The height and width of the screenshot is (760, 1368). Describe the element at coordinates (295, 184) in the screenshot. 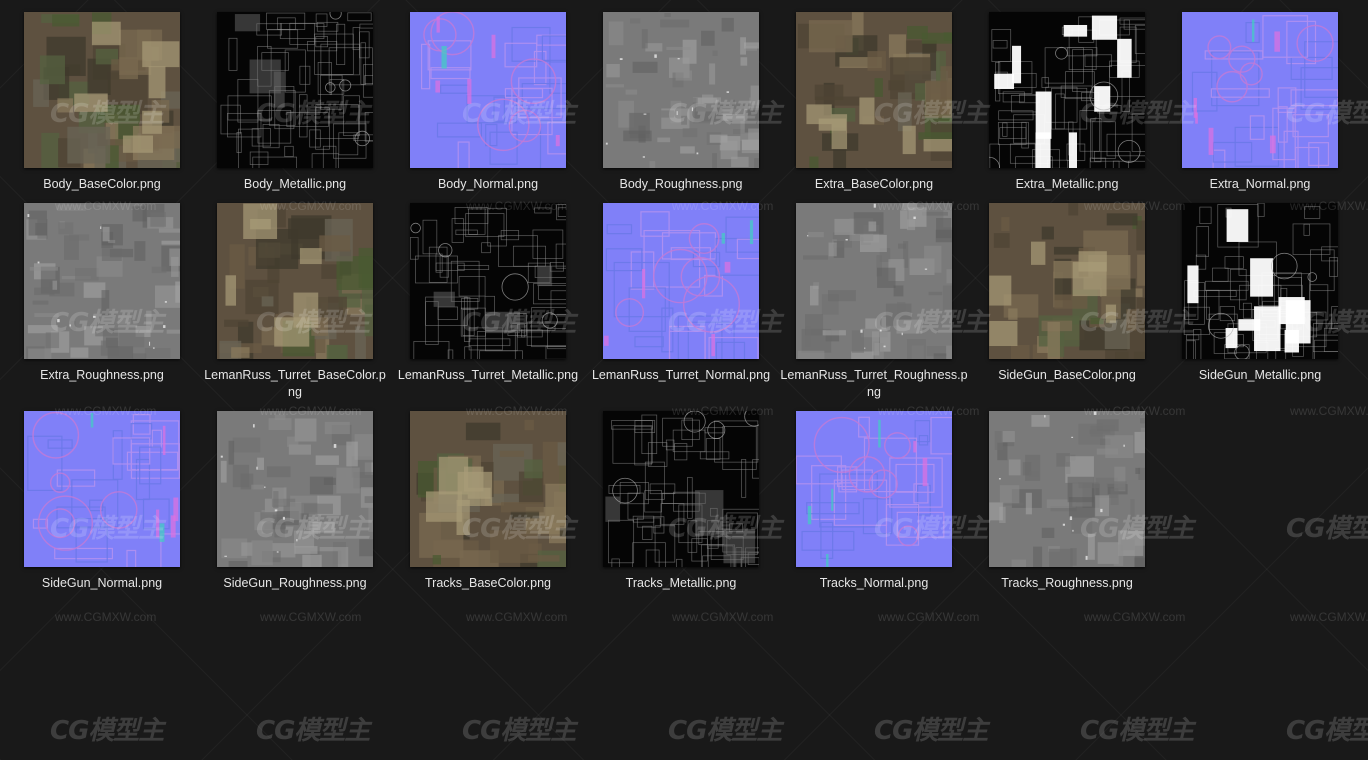

I see `file-name: Body_Metallic.png` at that location.